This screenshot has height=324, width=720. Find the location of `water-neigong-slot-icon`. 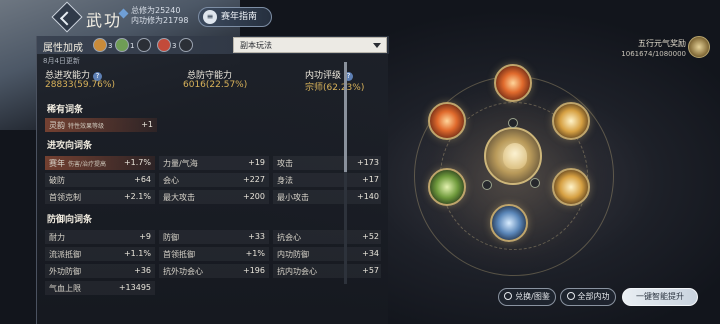

water-neigong-slot-icon is located at coordinates (509, 223).